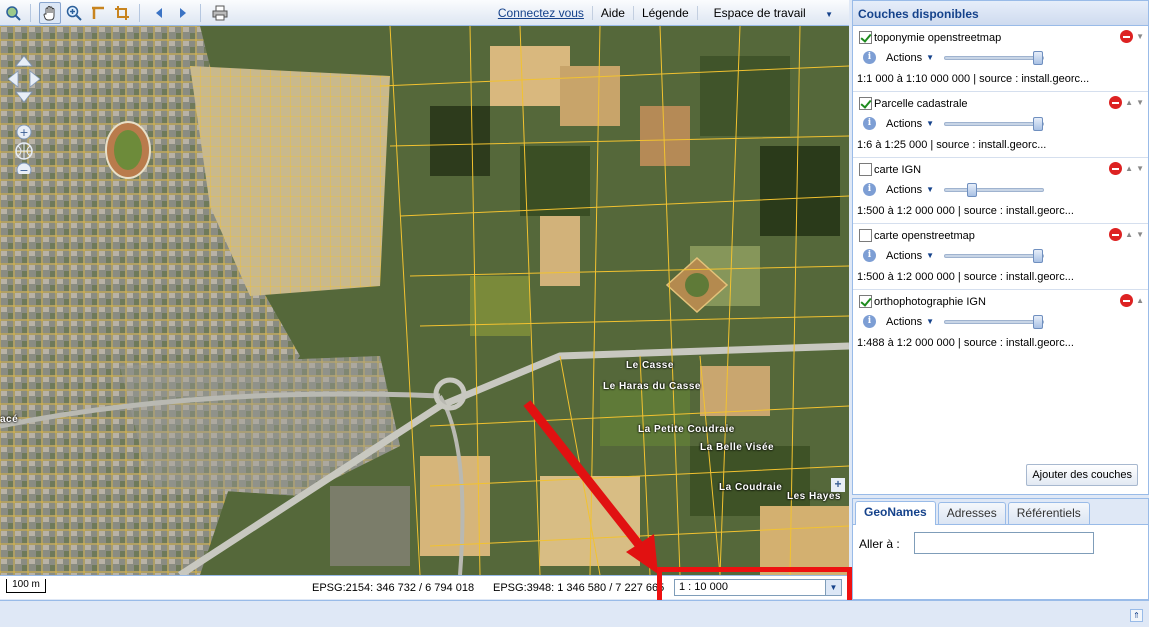 The width and height of the screenshot is (1149, 627). I want to click on search-tabs: GeoNames Adresses Référentiels, so click(1000, 512).